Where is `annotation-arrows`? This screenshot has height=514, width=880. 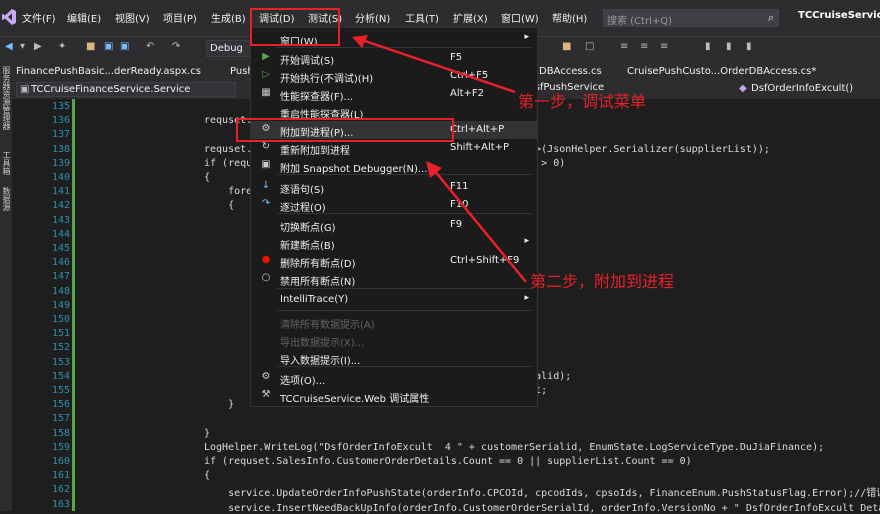 annotation-arrows is located at coordinates (439, 159).